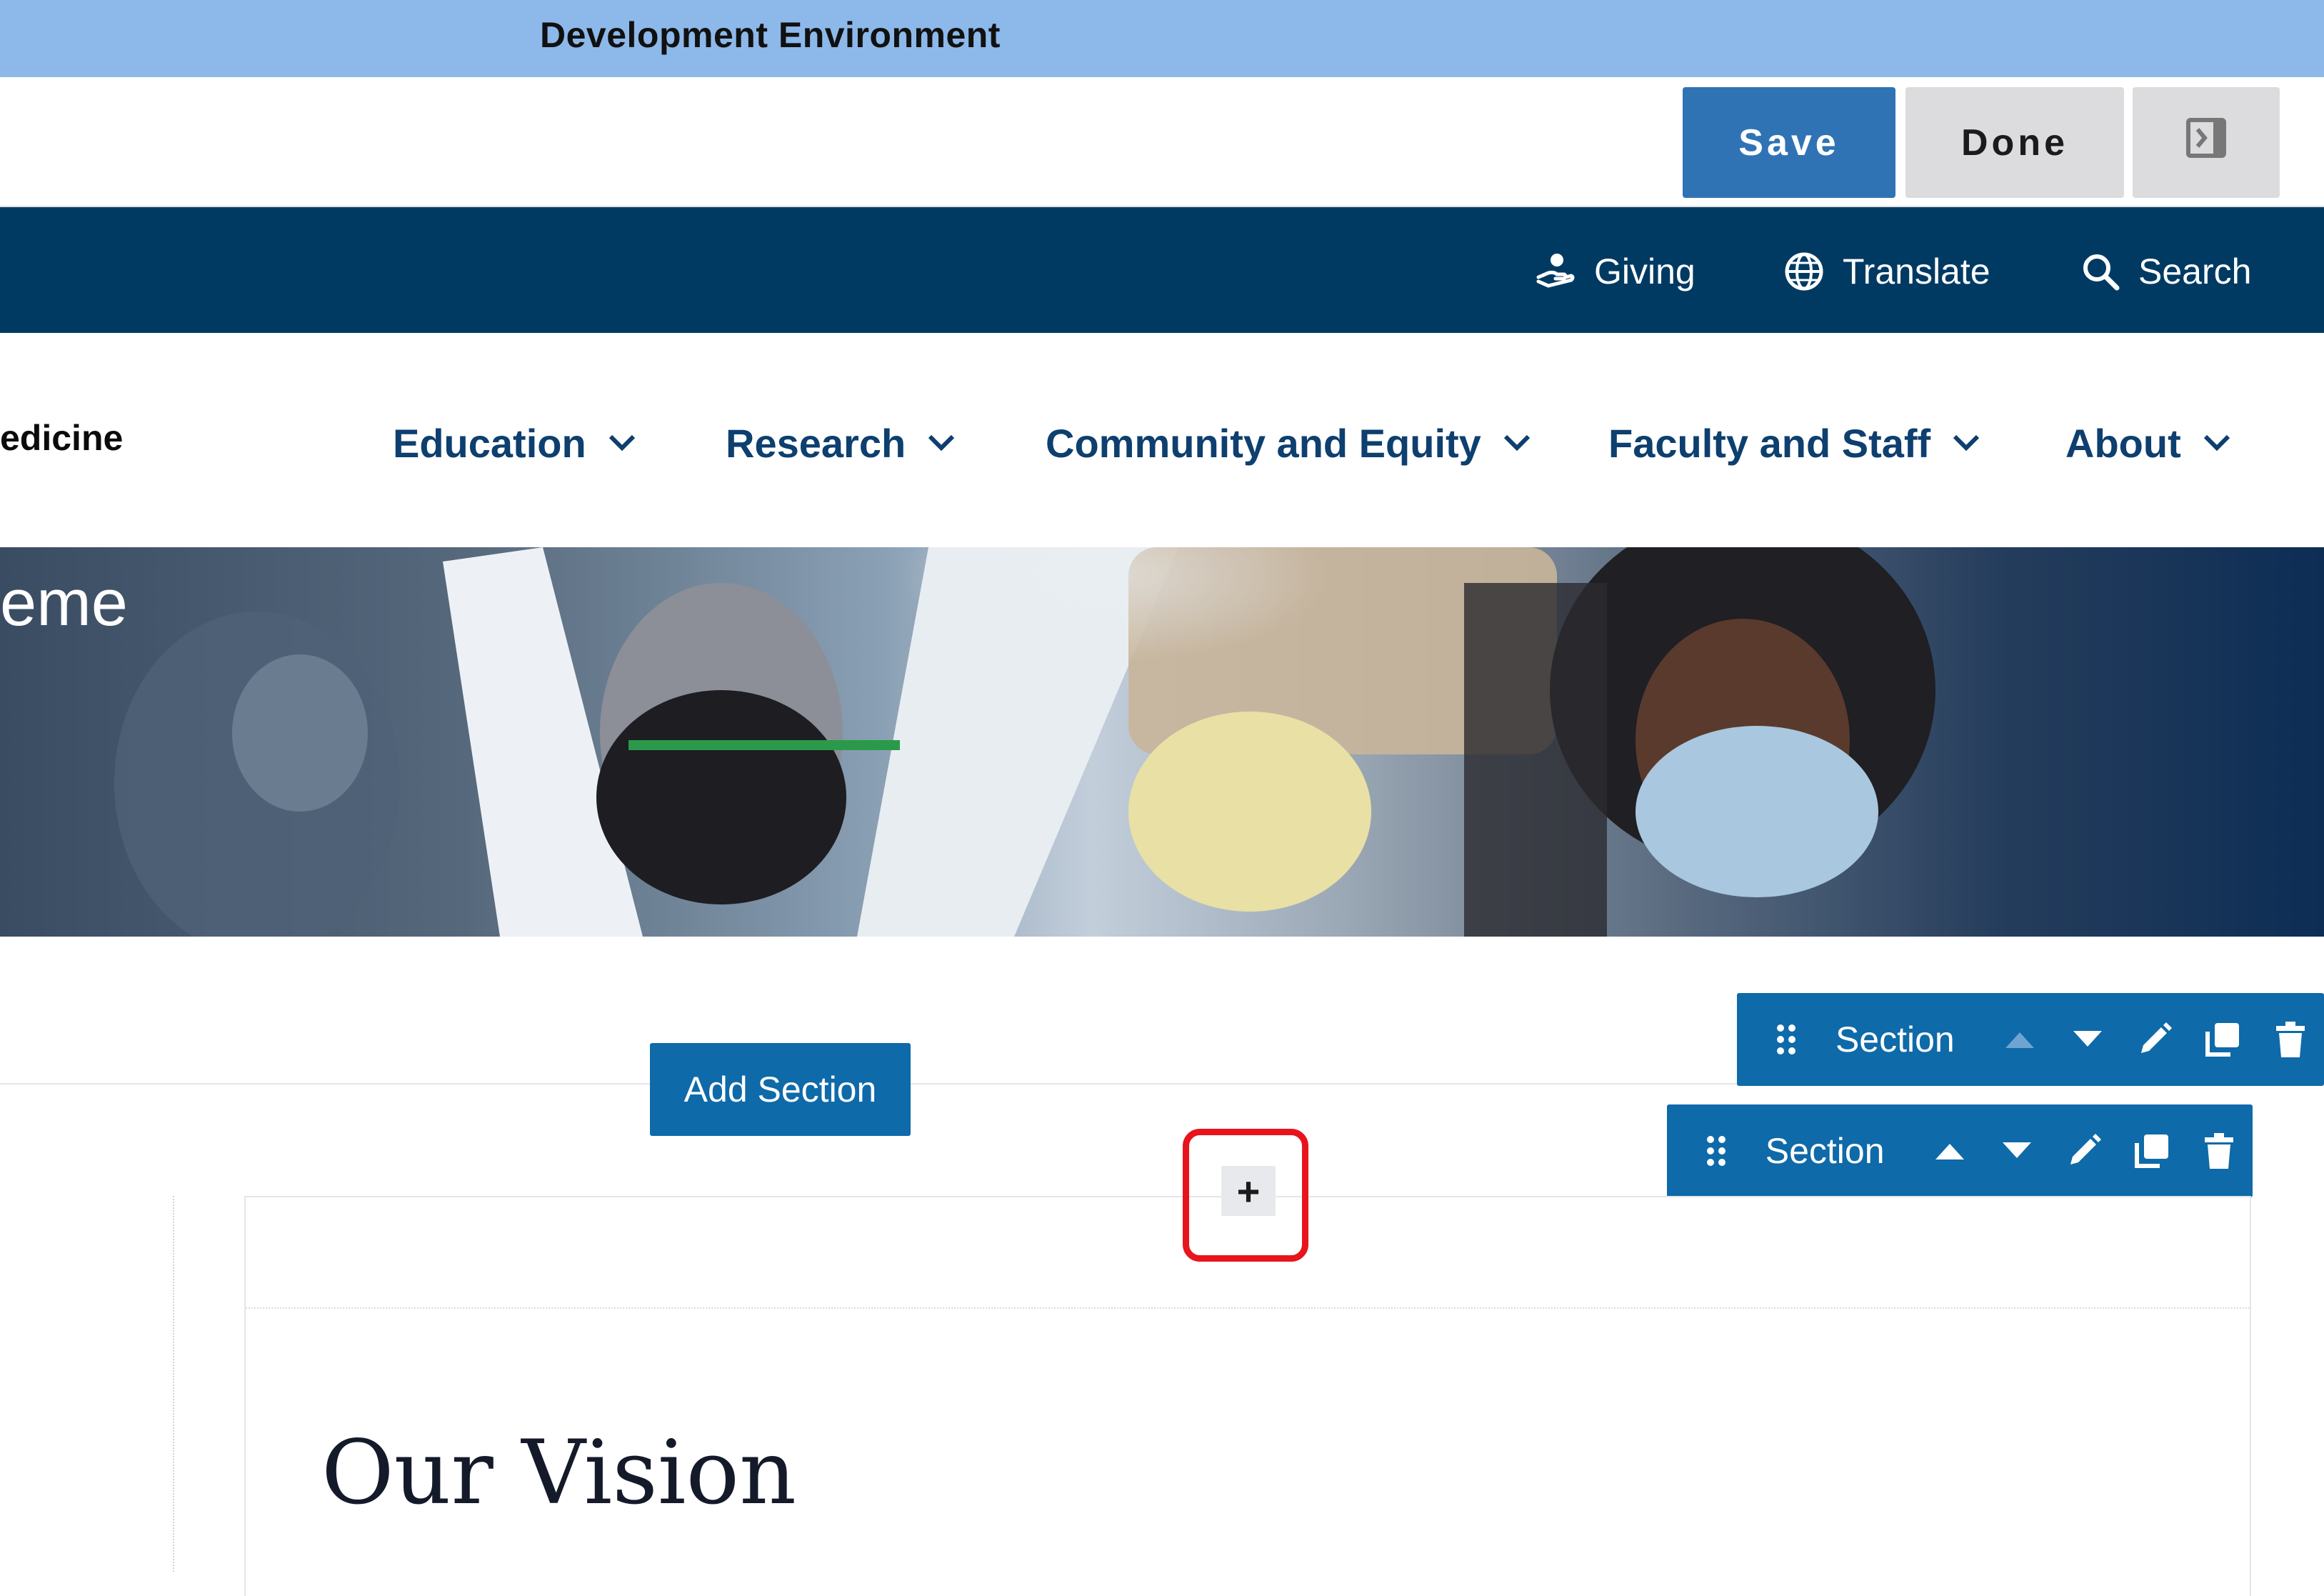 This screenshot has width=2324, height=1596. What do you see at coordinates (64, 603) in the screenshot?
I see `hero-title: eme` at bounding box center [64, 603].